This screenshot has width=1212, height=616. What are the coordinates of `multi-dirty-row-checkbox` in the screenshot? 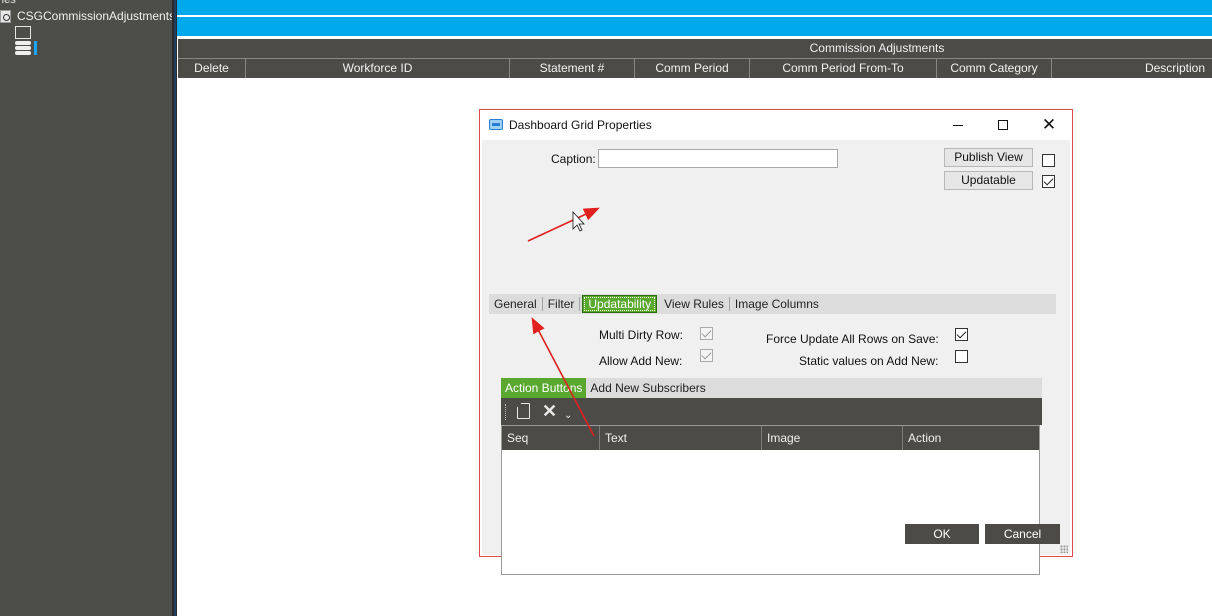 It's located at (706, 333).